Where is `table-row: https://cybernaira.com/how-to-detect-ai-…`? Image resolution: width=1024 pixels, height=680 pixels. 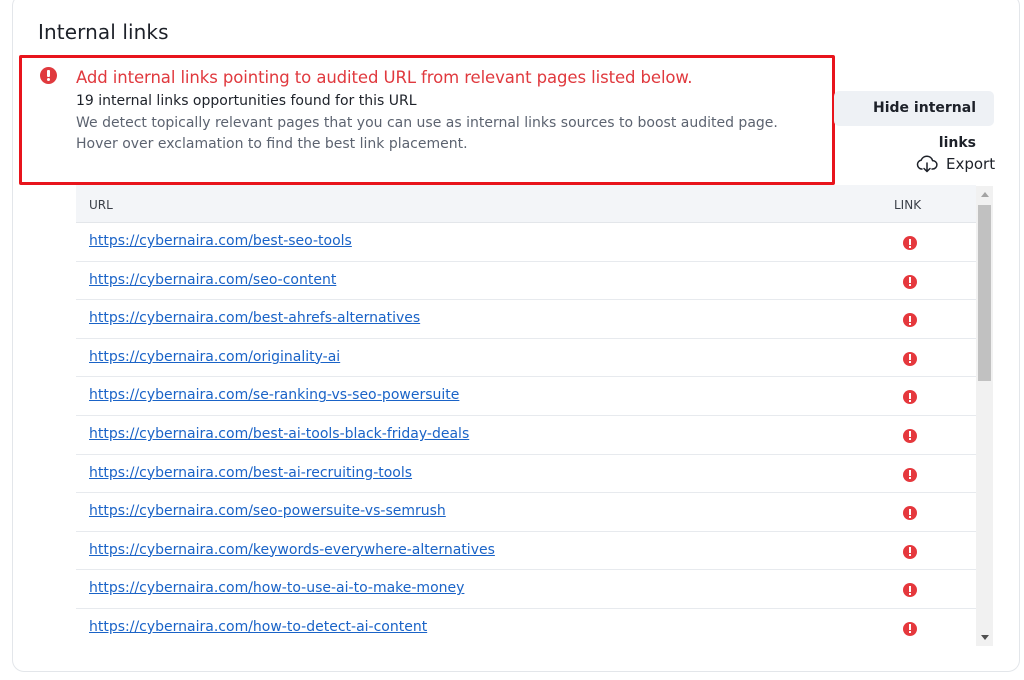 table-row: https://cybernaira.com/how-to-detect-ai-… is located at coordinates (526, 628).